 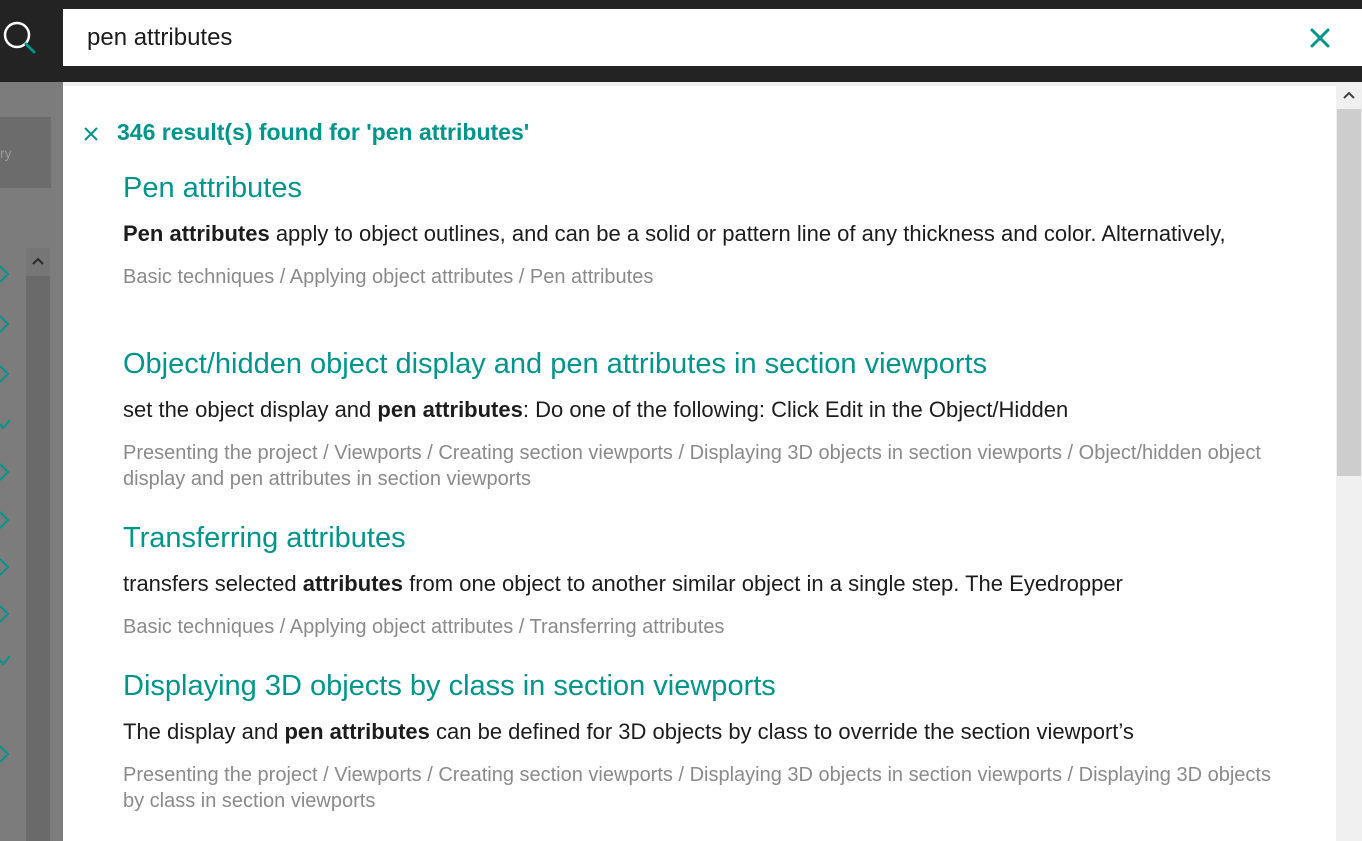 I want to click on sidebar-scroll-up-button, so click(x=38, y=262).